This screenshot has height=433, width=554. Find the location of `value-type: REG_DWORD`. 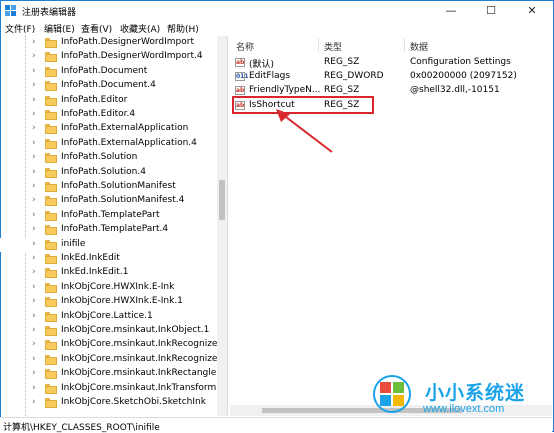

value-type: REG_DWORD is located at coordinates (354, 76).